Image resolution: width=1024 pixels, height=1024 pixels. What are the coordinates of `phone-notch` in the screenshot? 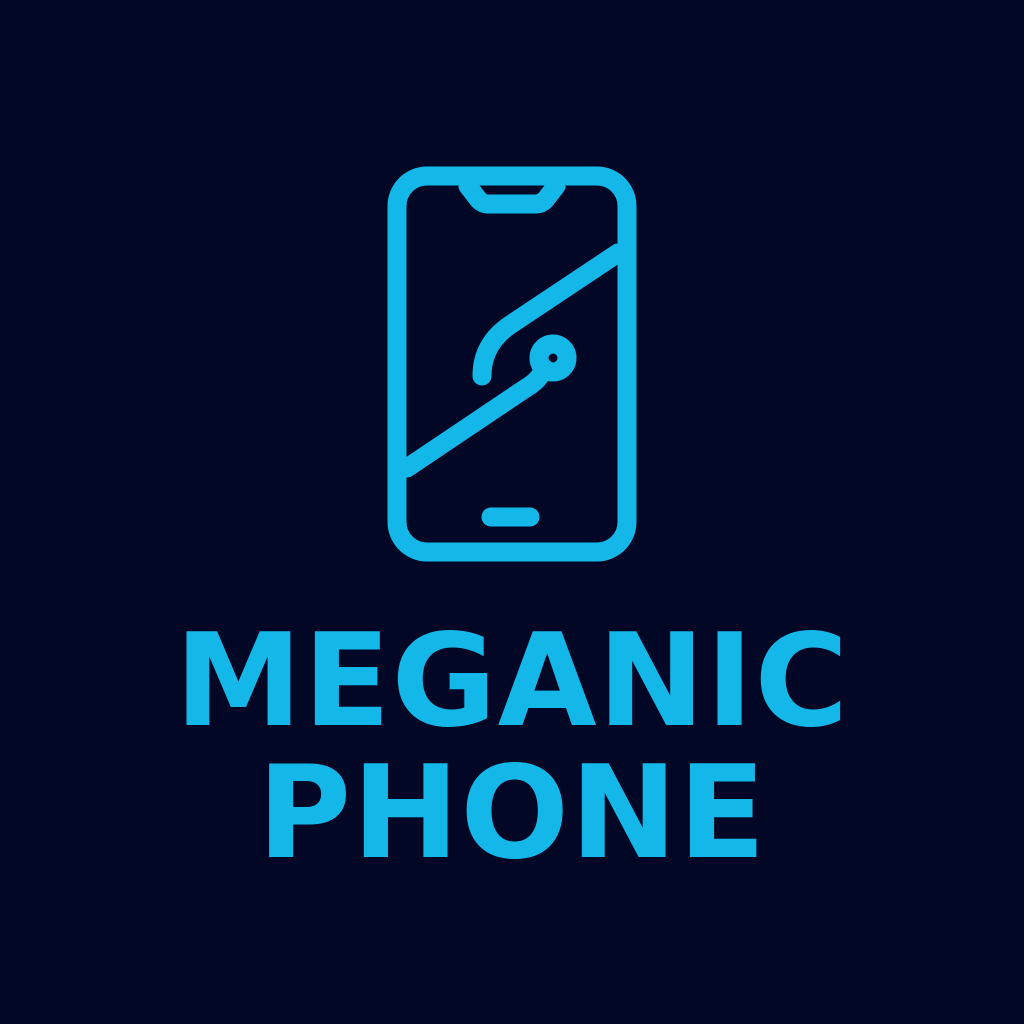 It's located at (512, 195).